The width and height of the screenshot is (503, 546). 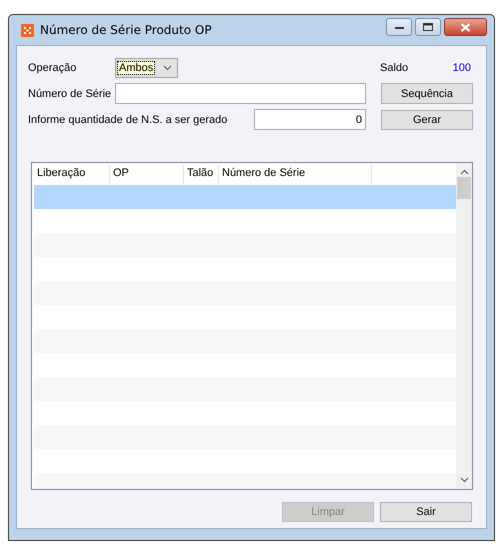 What do you see at coordinates (426, 512) in the screenshot?
I see `exit-button: Sair` at bounding box center [426, 512].